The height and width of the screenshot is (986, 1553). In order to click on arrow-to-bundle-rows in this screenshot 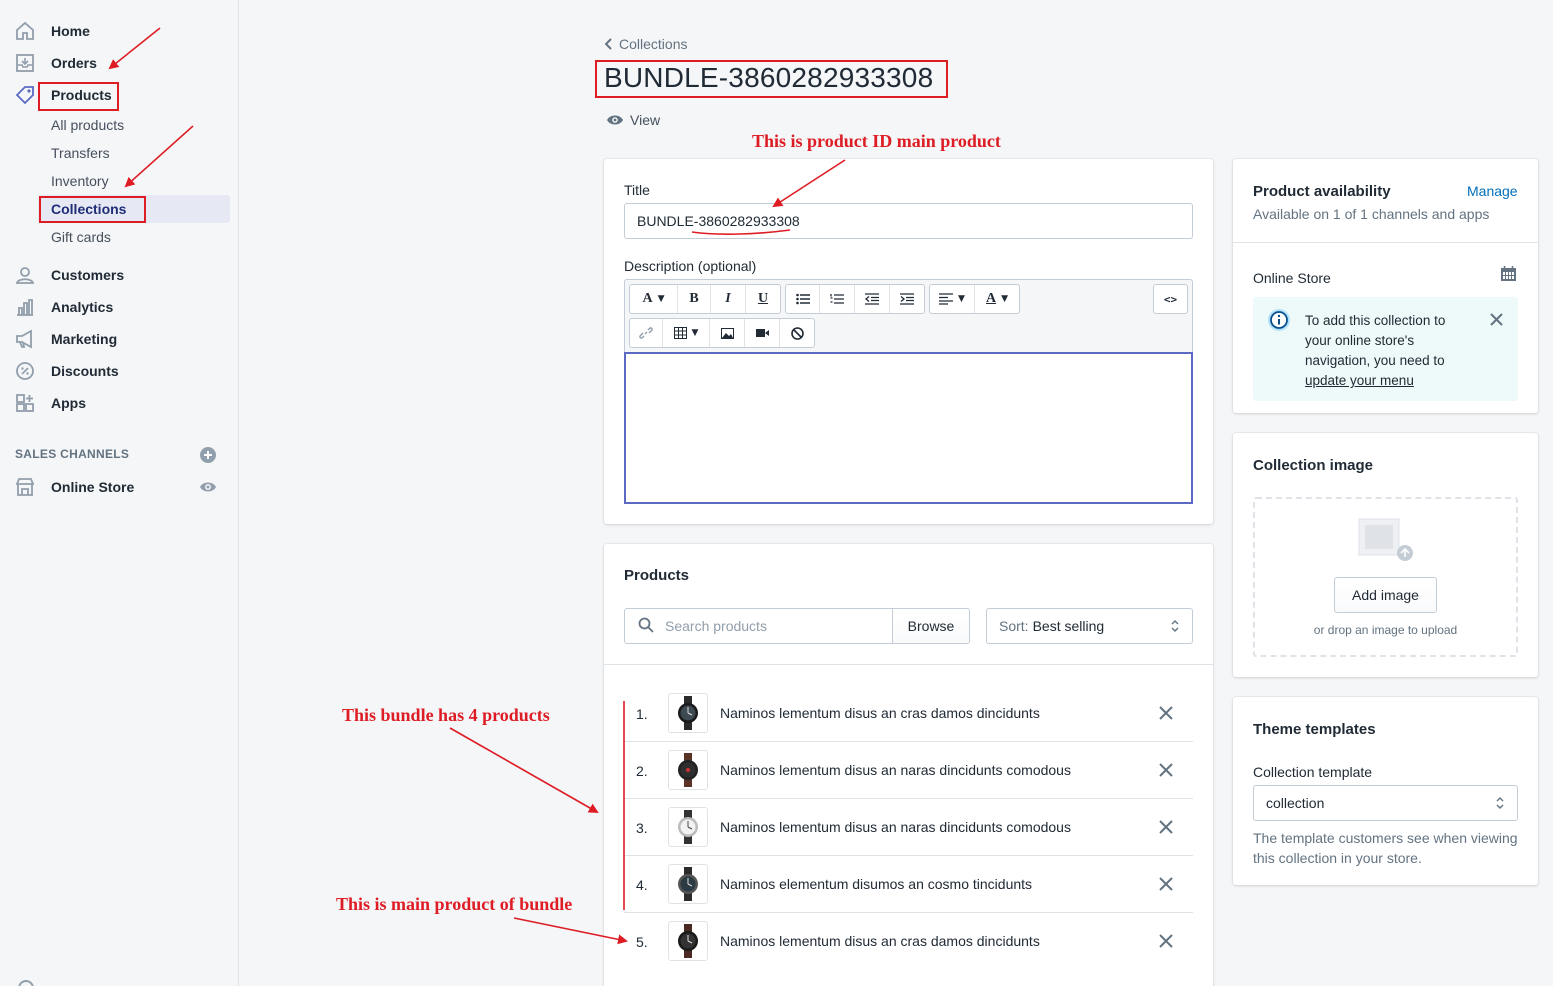, I will do `click(524, 770)`.